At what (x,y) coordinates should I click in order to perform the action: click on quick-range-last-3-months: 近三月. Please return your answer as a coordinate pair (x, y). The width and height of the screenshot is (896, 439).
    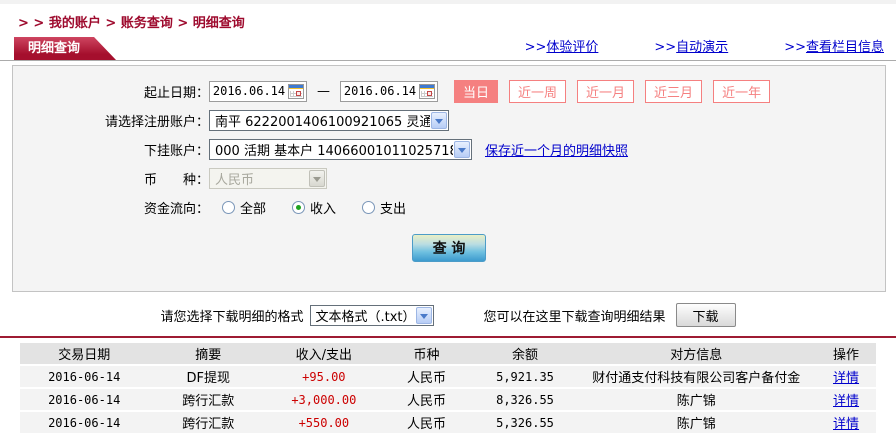
    Looking at the image, I should click on (674, 91).